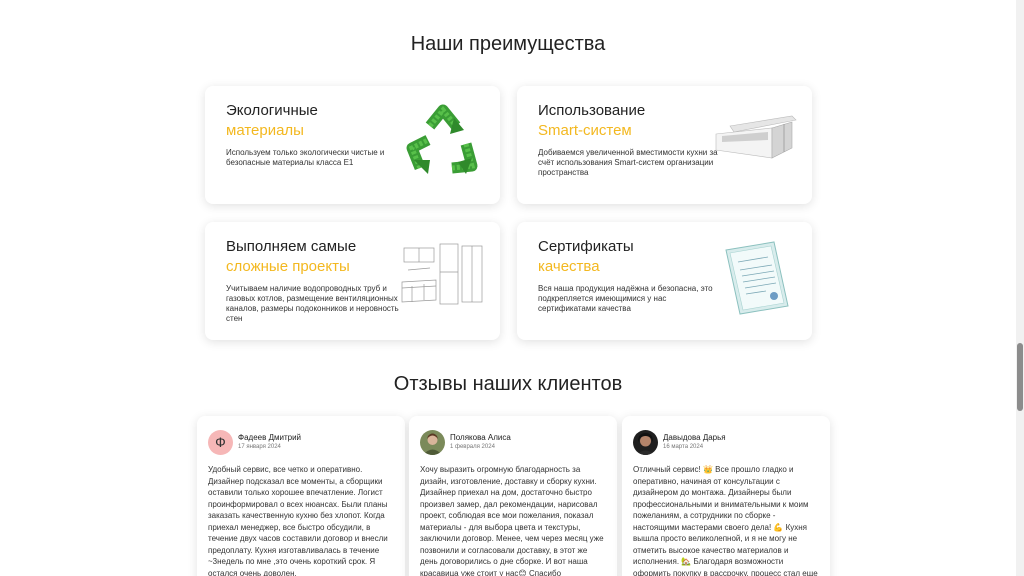 The height and width of the screenshot is (576, 1024). Describe the element at coordinates (694, 437) in the screenshot. I see `reviewer-name: Давыдова Дарья` at that location.